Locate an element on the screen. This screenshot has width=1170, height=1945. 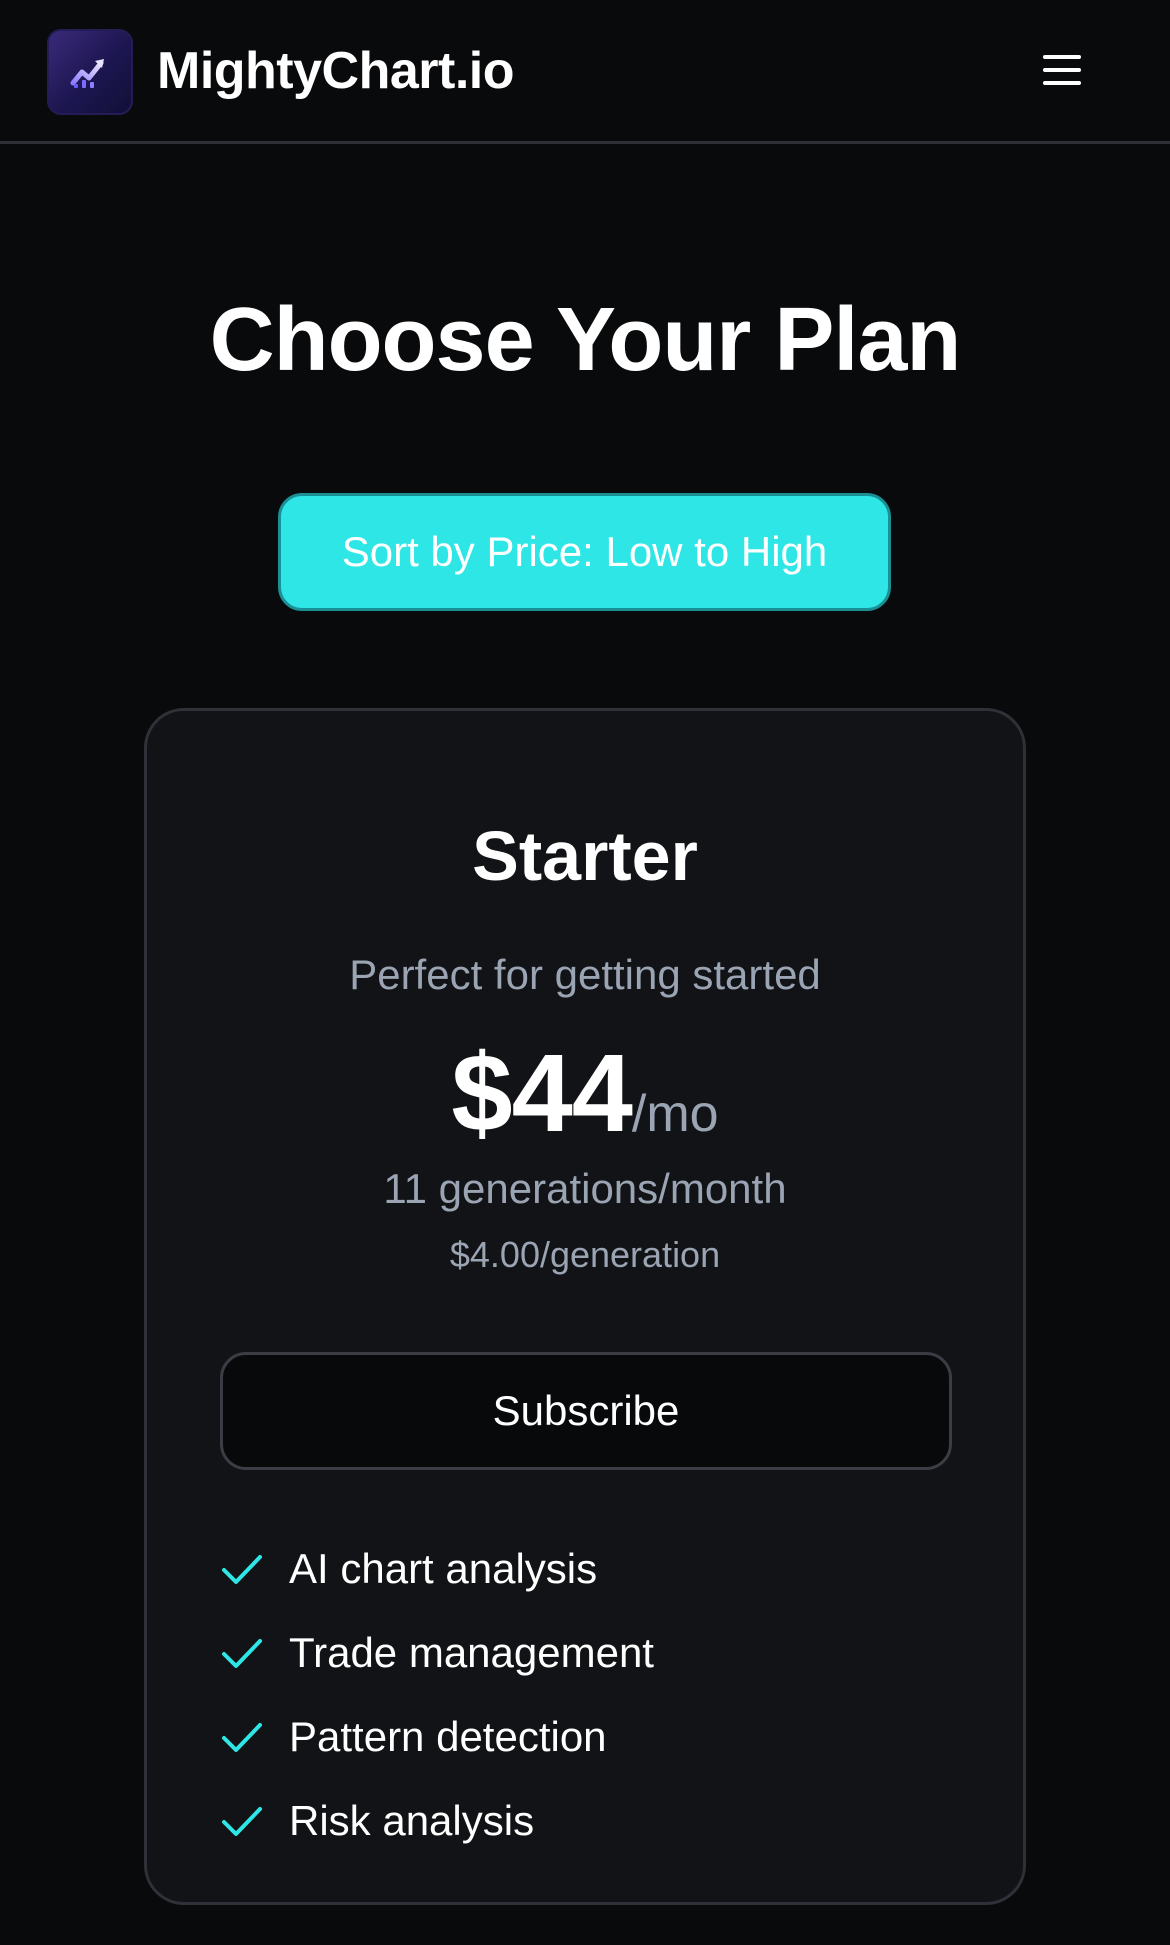
hamburger-menu-icon is located at coordinates (1062, 70).